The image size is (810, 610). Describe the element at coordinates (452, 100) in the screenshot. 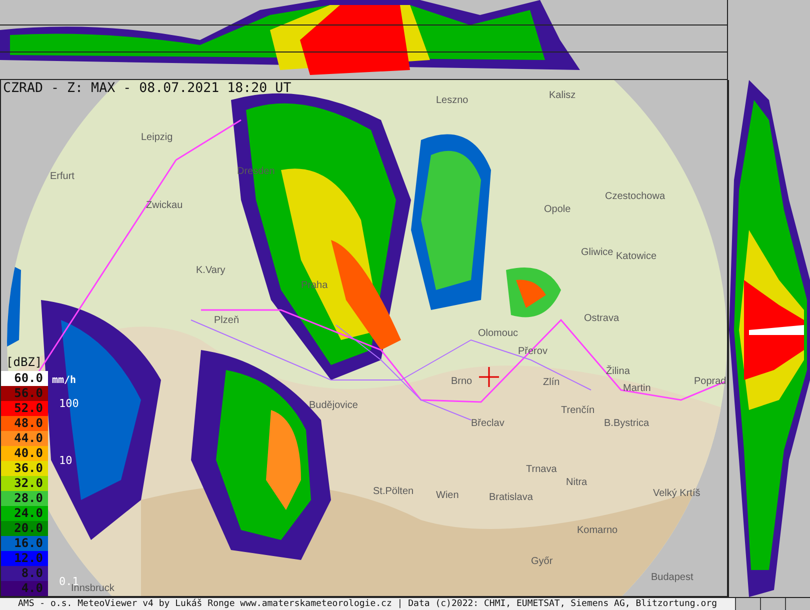

I see `city-label: Leszno` at that location.